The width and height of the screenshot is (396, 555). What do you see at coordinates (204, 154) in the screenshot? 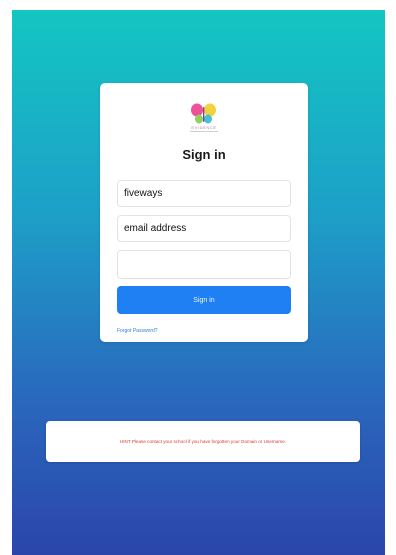
I see `page-title: Sign in` at bounding box center [204, 154].